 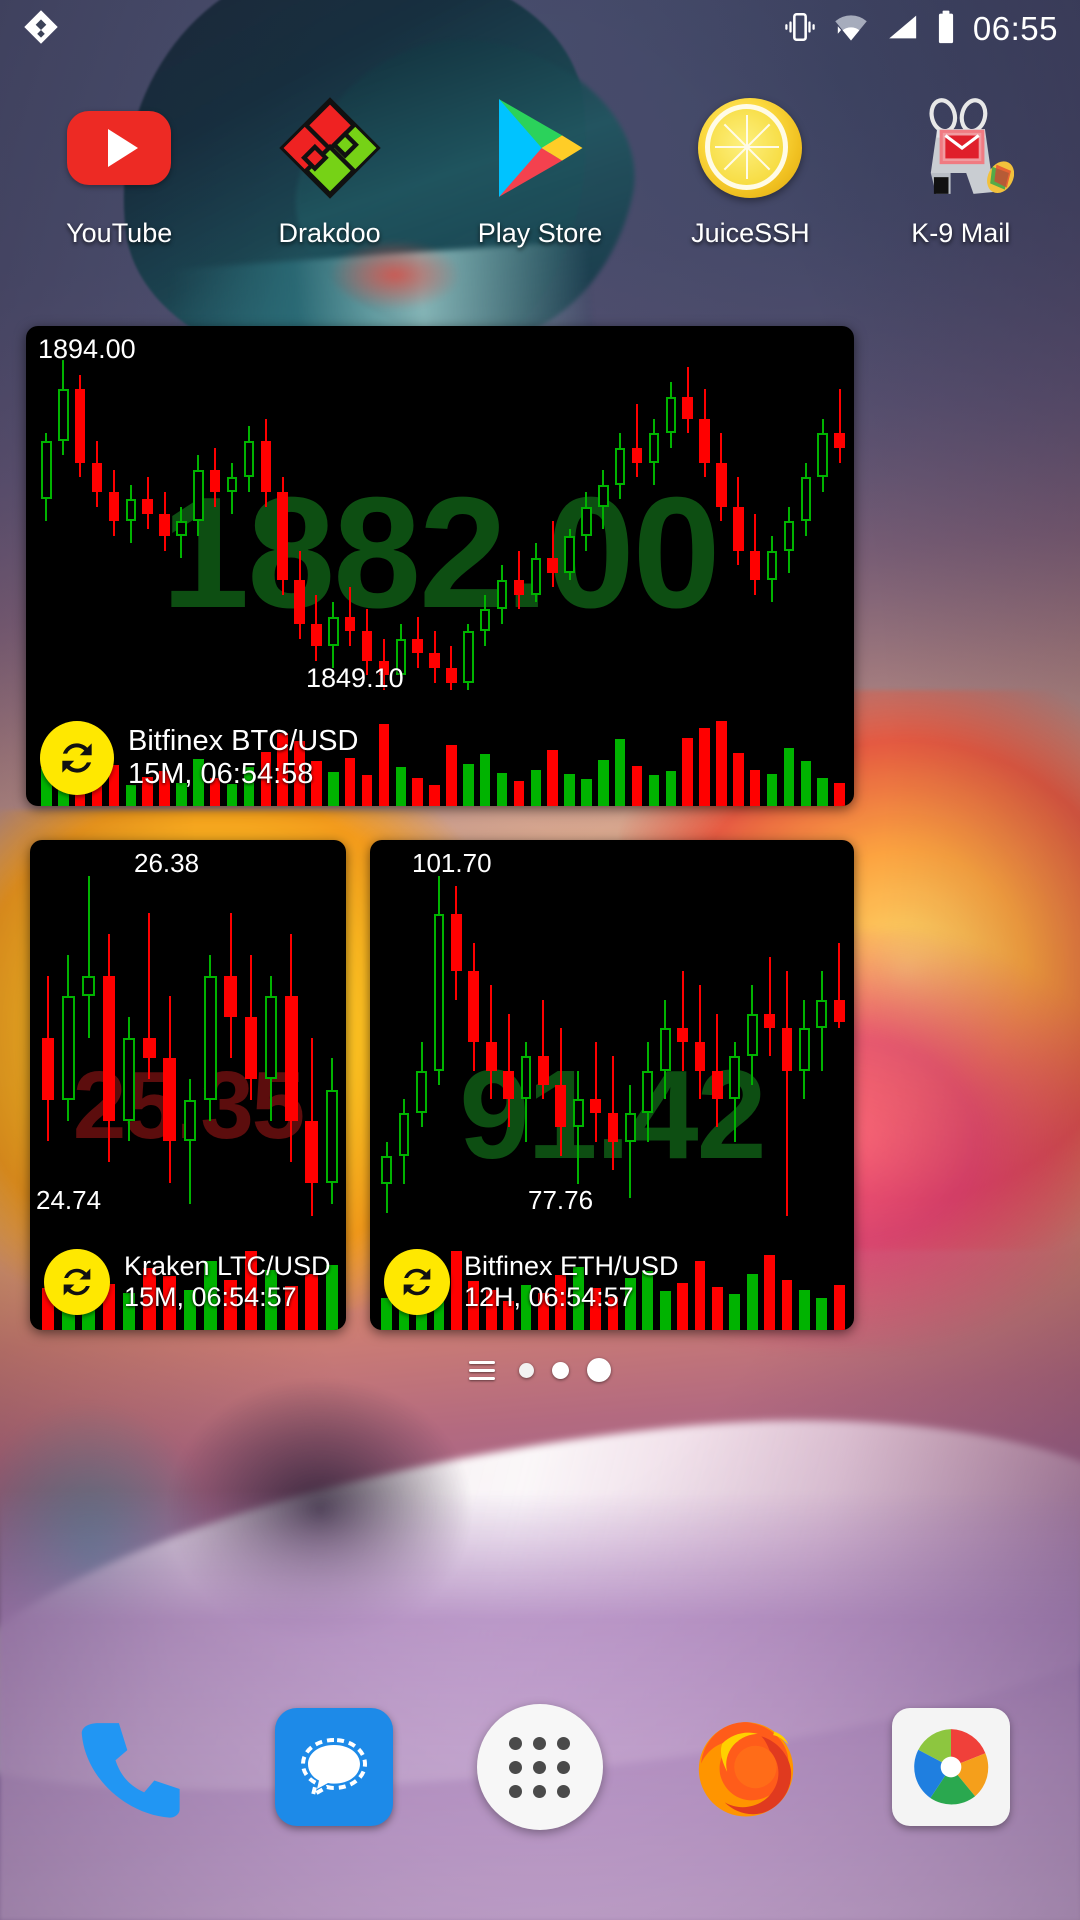 I want to click on play-store-icon, so click(x=540, y=148).